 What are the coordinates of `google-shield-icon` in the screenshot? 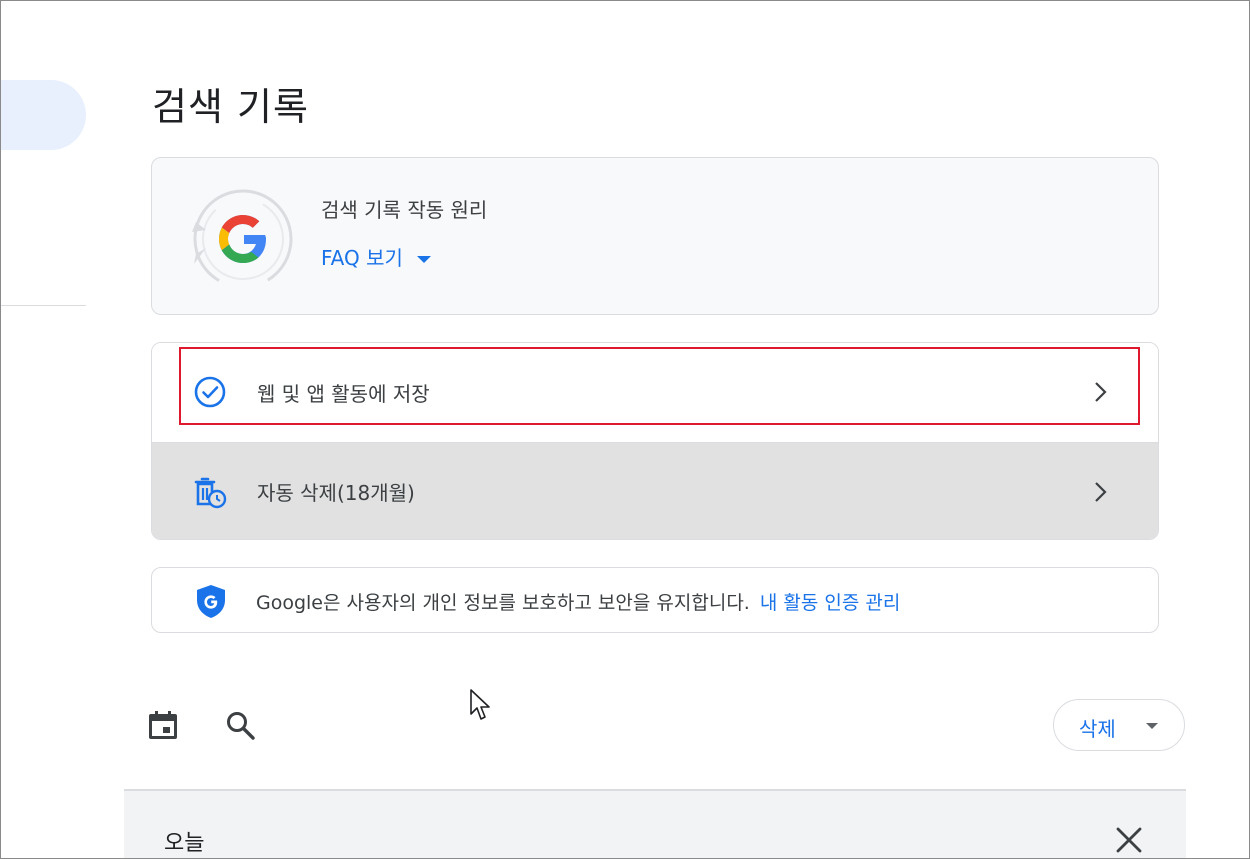 It's located at (211, 601).